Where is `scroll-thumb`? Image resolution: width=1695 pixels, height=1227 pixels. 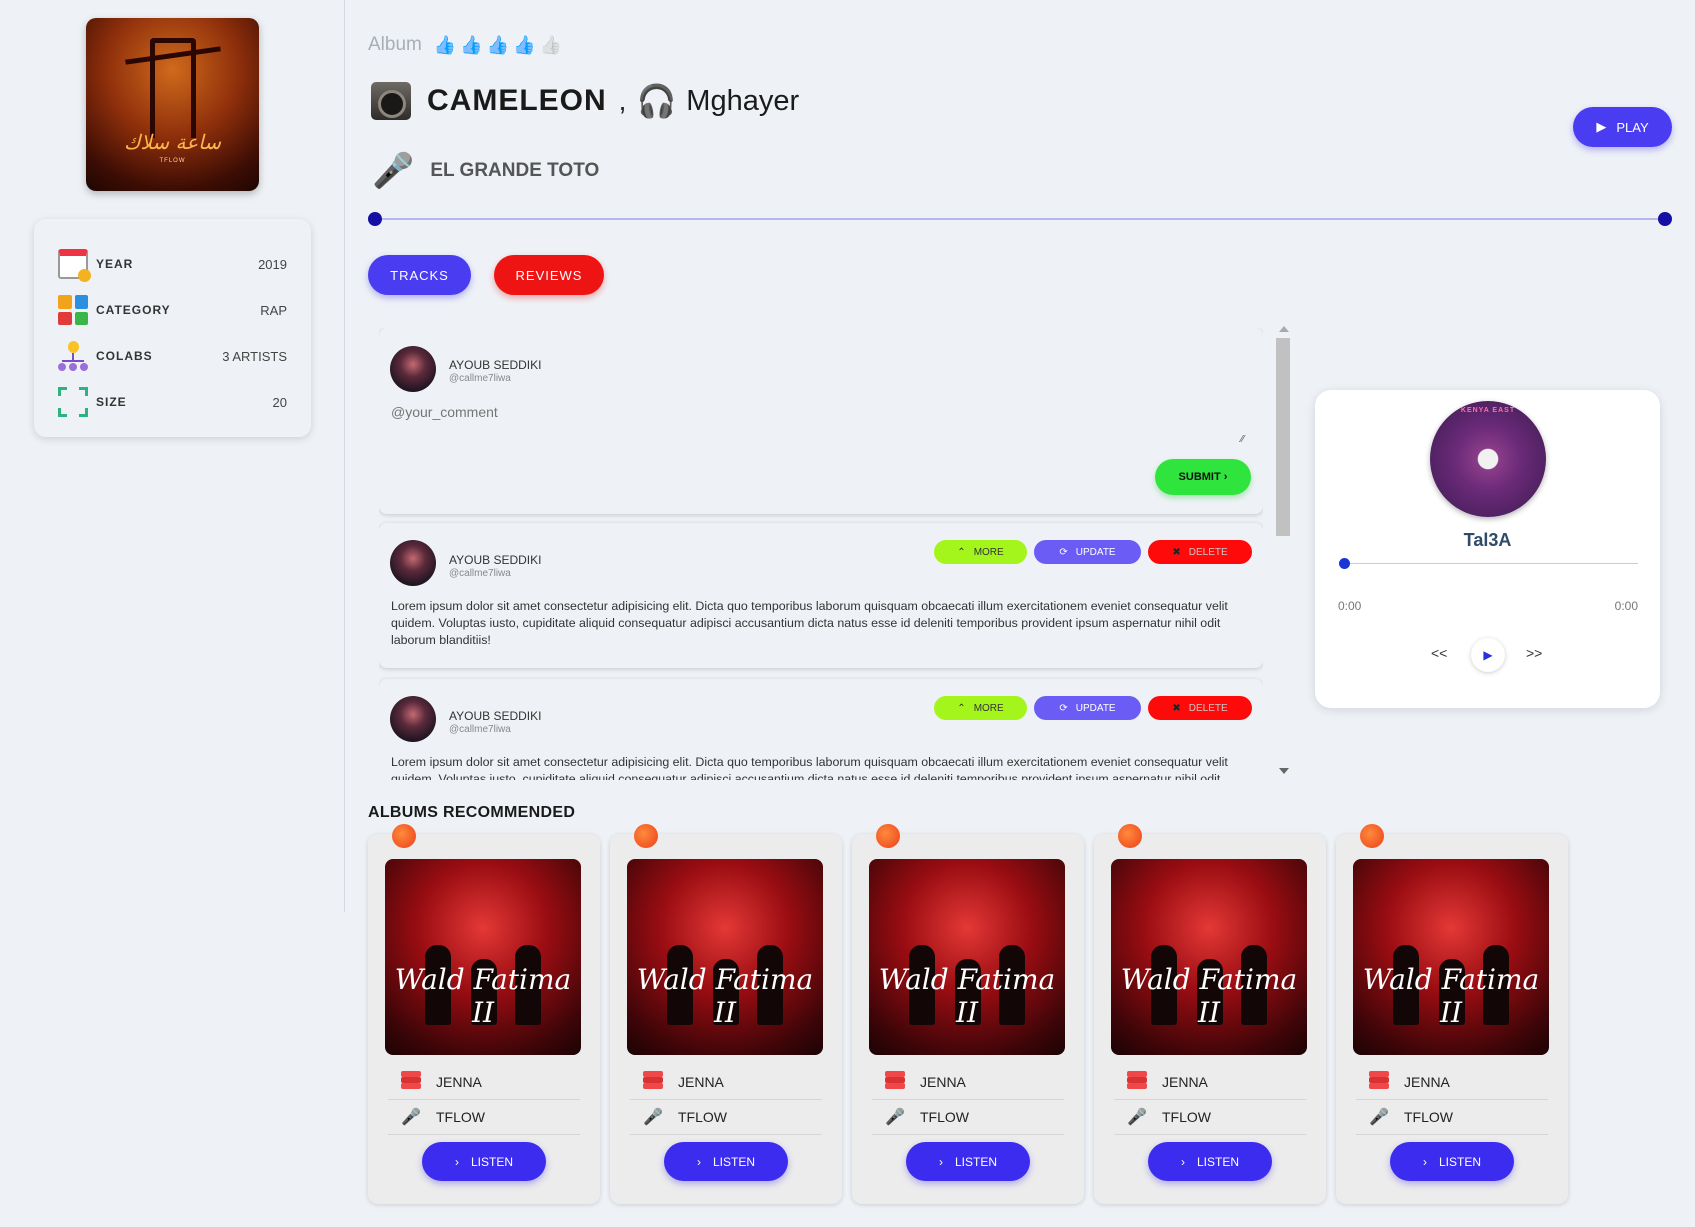
scroll-thumb is located at coordinates (1283, 437).